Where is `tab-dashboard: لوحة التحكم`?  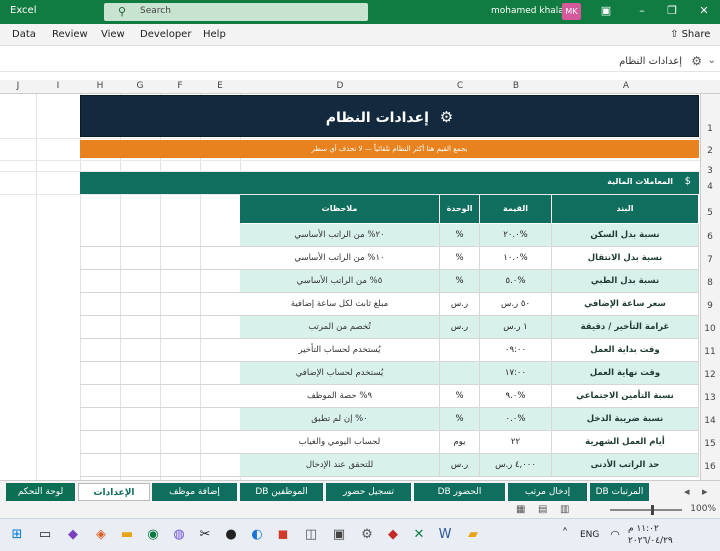
tab-dashboard: لوحة التحكم is located at coordinates (41, 492).